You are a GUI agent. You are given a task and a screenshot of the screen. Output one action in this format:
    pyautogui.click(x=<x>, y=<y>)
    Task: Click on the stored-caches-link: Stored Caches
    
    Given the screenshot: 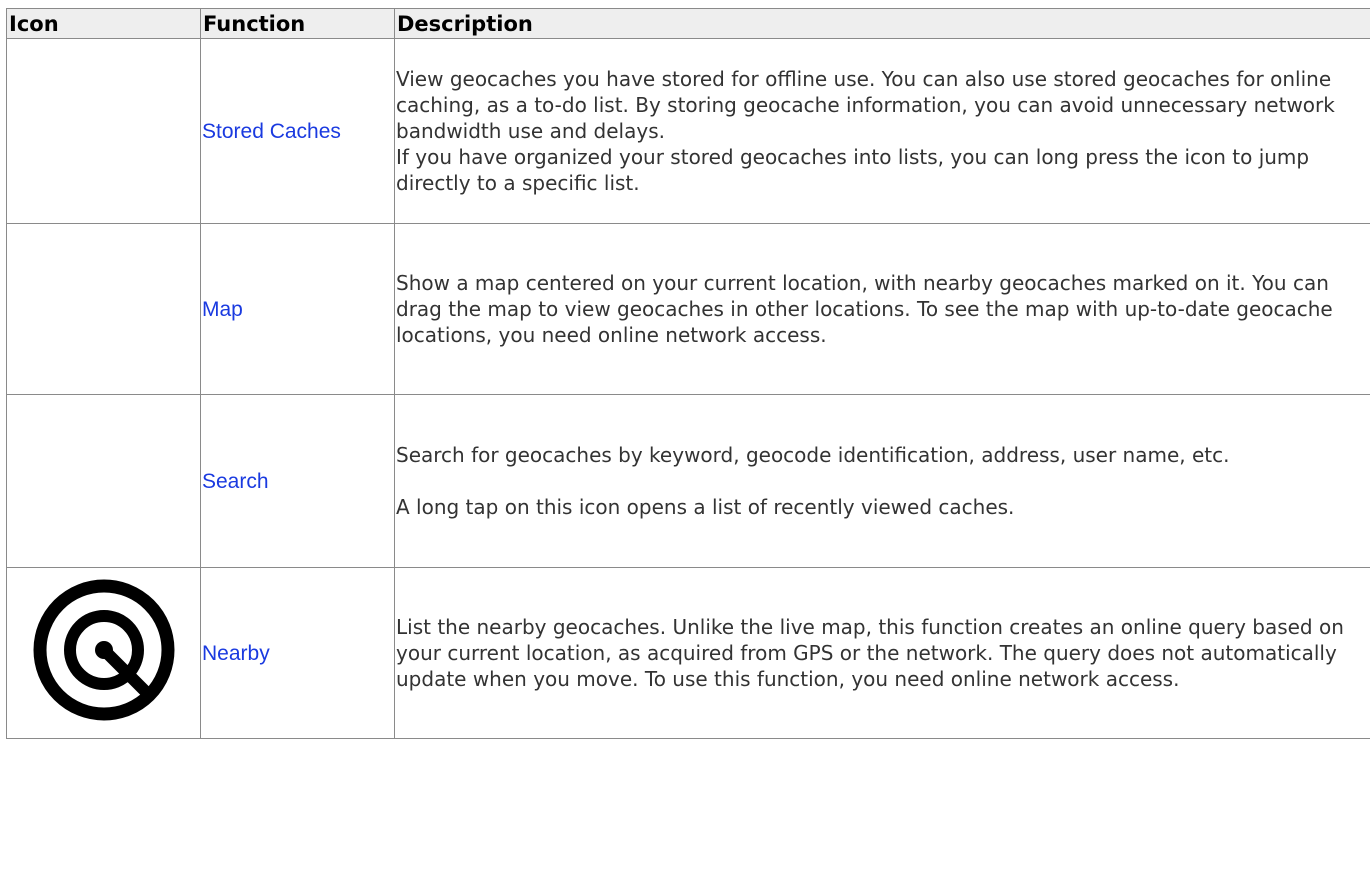 What is the action you would take?
    pyautogui.click(x=271, y=131)
    